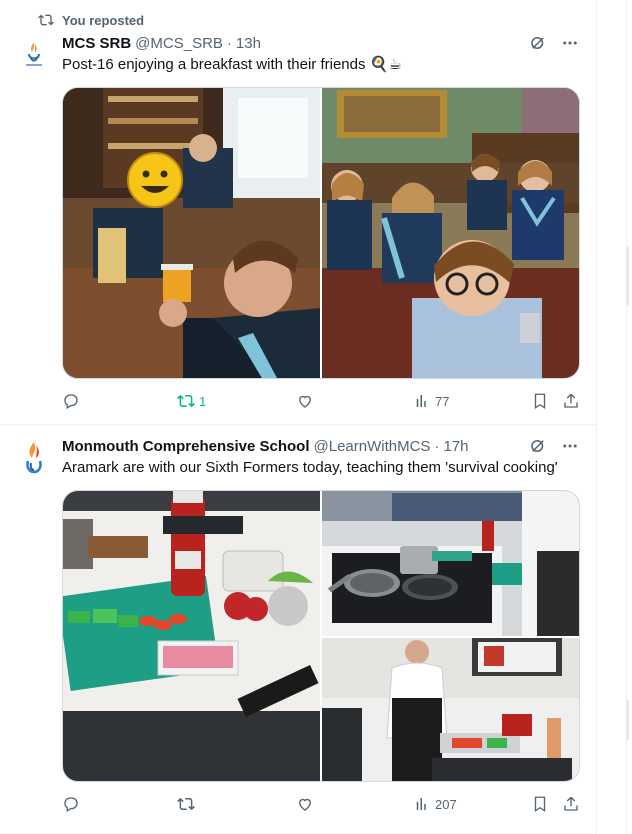 Image resolution: width=632 pixels, height=834 pixels. Describe the element at coordinates (431, 401) in the screenshot. I see `views-button: 77` at that location.